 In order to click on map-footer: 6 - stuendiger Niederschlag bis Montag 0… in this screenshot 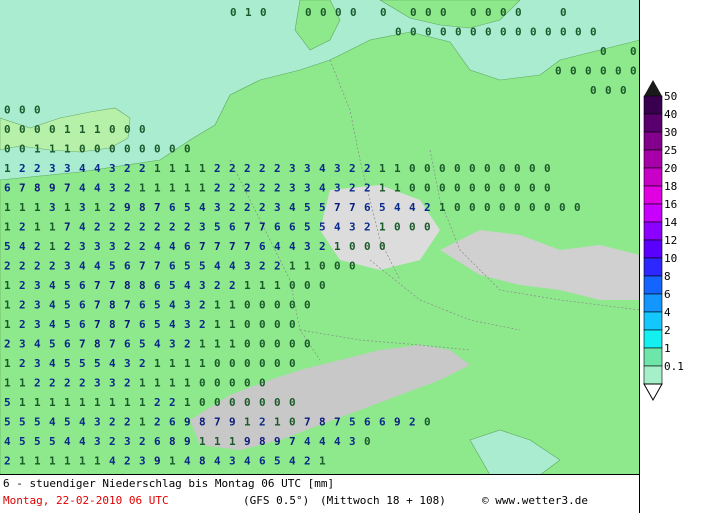, I will do `click(320, 494)`.